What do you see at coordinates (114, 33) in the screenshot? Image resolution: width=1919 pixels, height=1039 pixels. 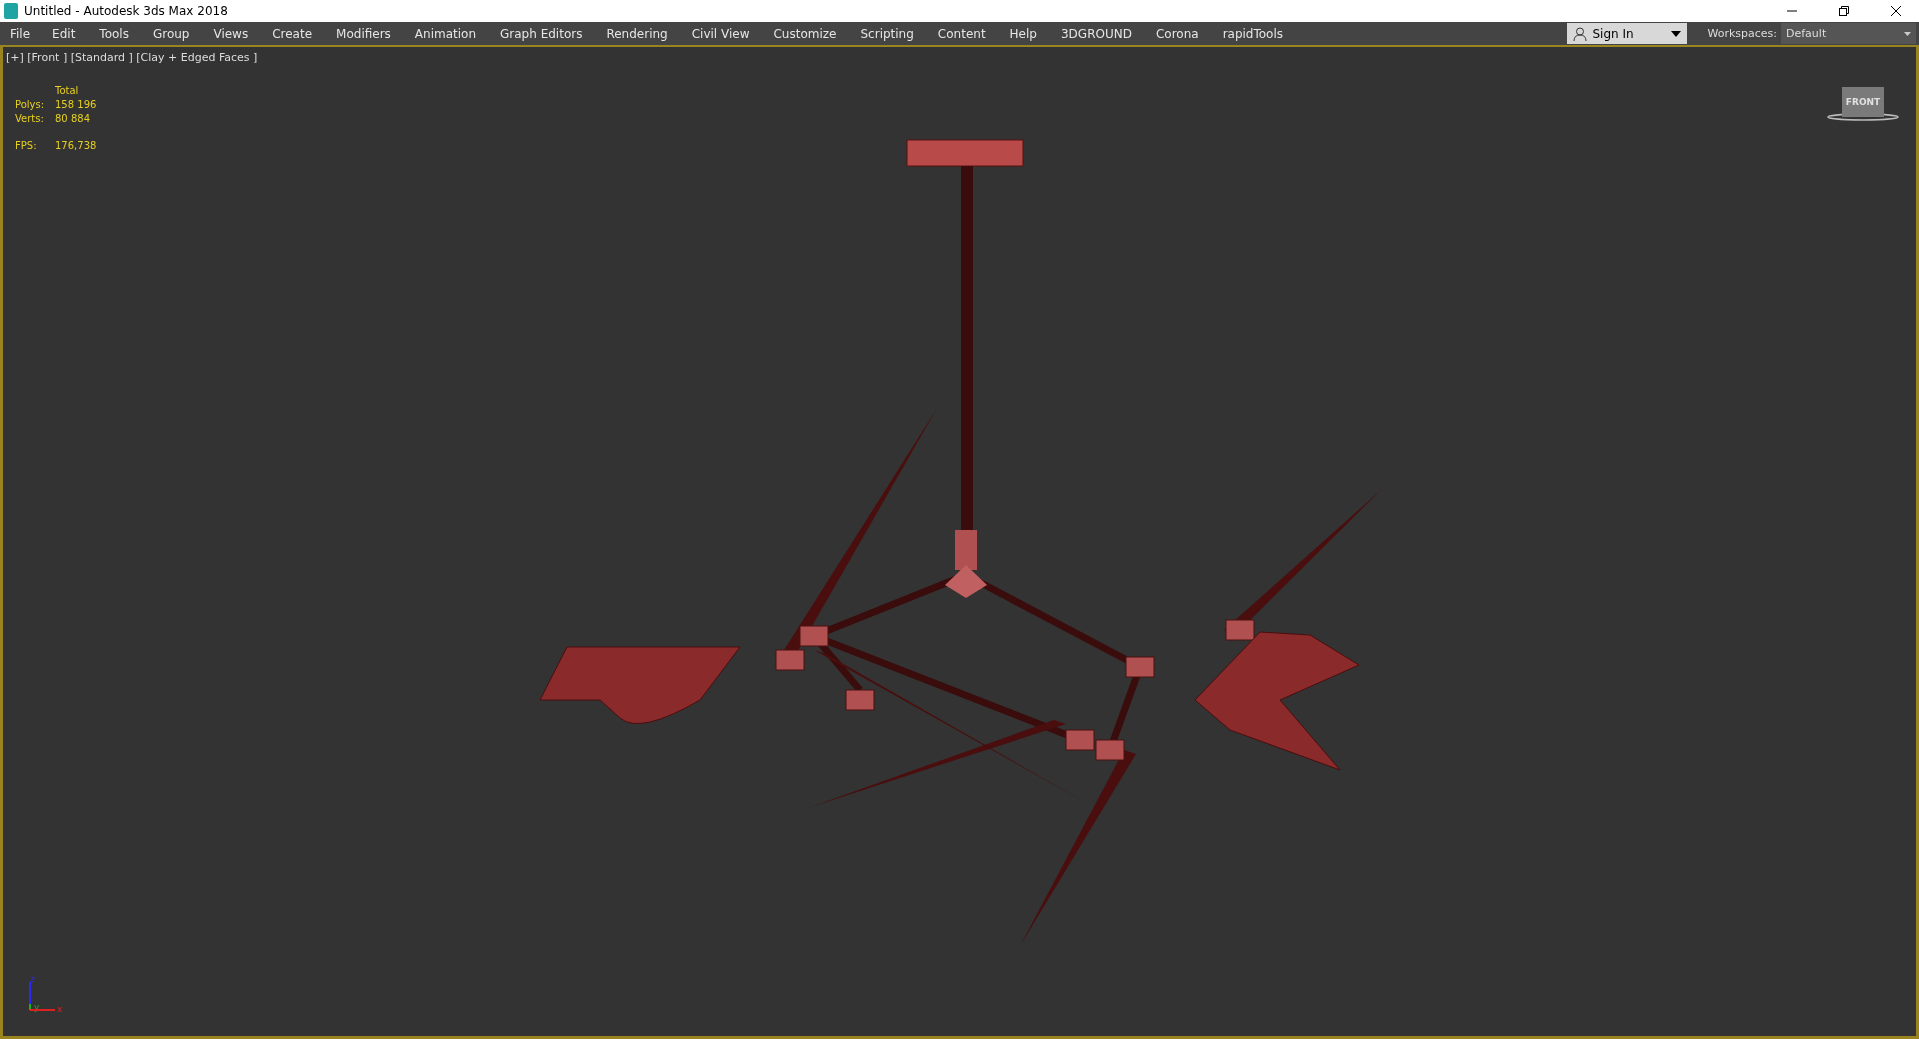 I see `menu-item: Tools` at bounding box center [114, 33].